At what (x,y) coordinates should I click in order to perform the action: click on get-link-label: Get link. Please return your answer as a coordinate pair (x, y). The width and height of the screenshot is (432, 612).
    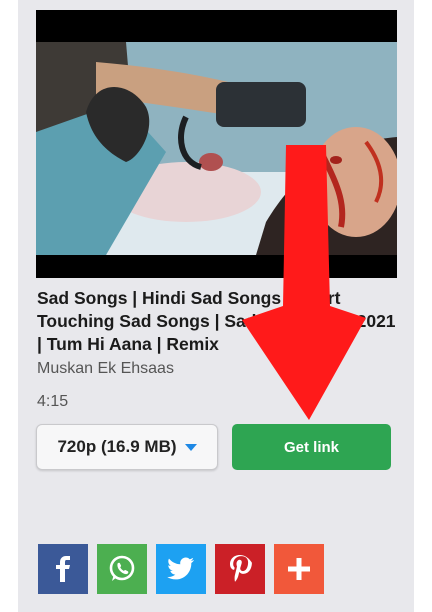
    Looking at the image, I should click on (311, 447).